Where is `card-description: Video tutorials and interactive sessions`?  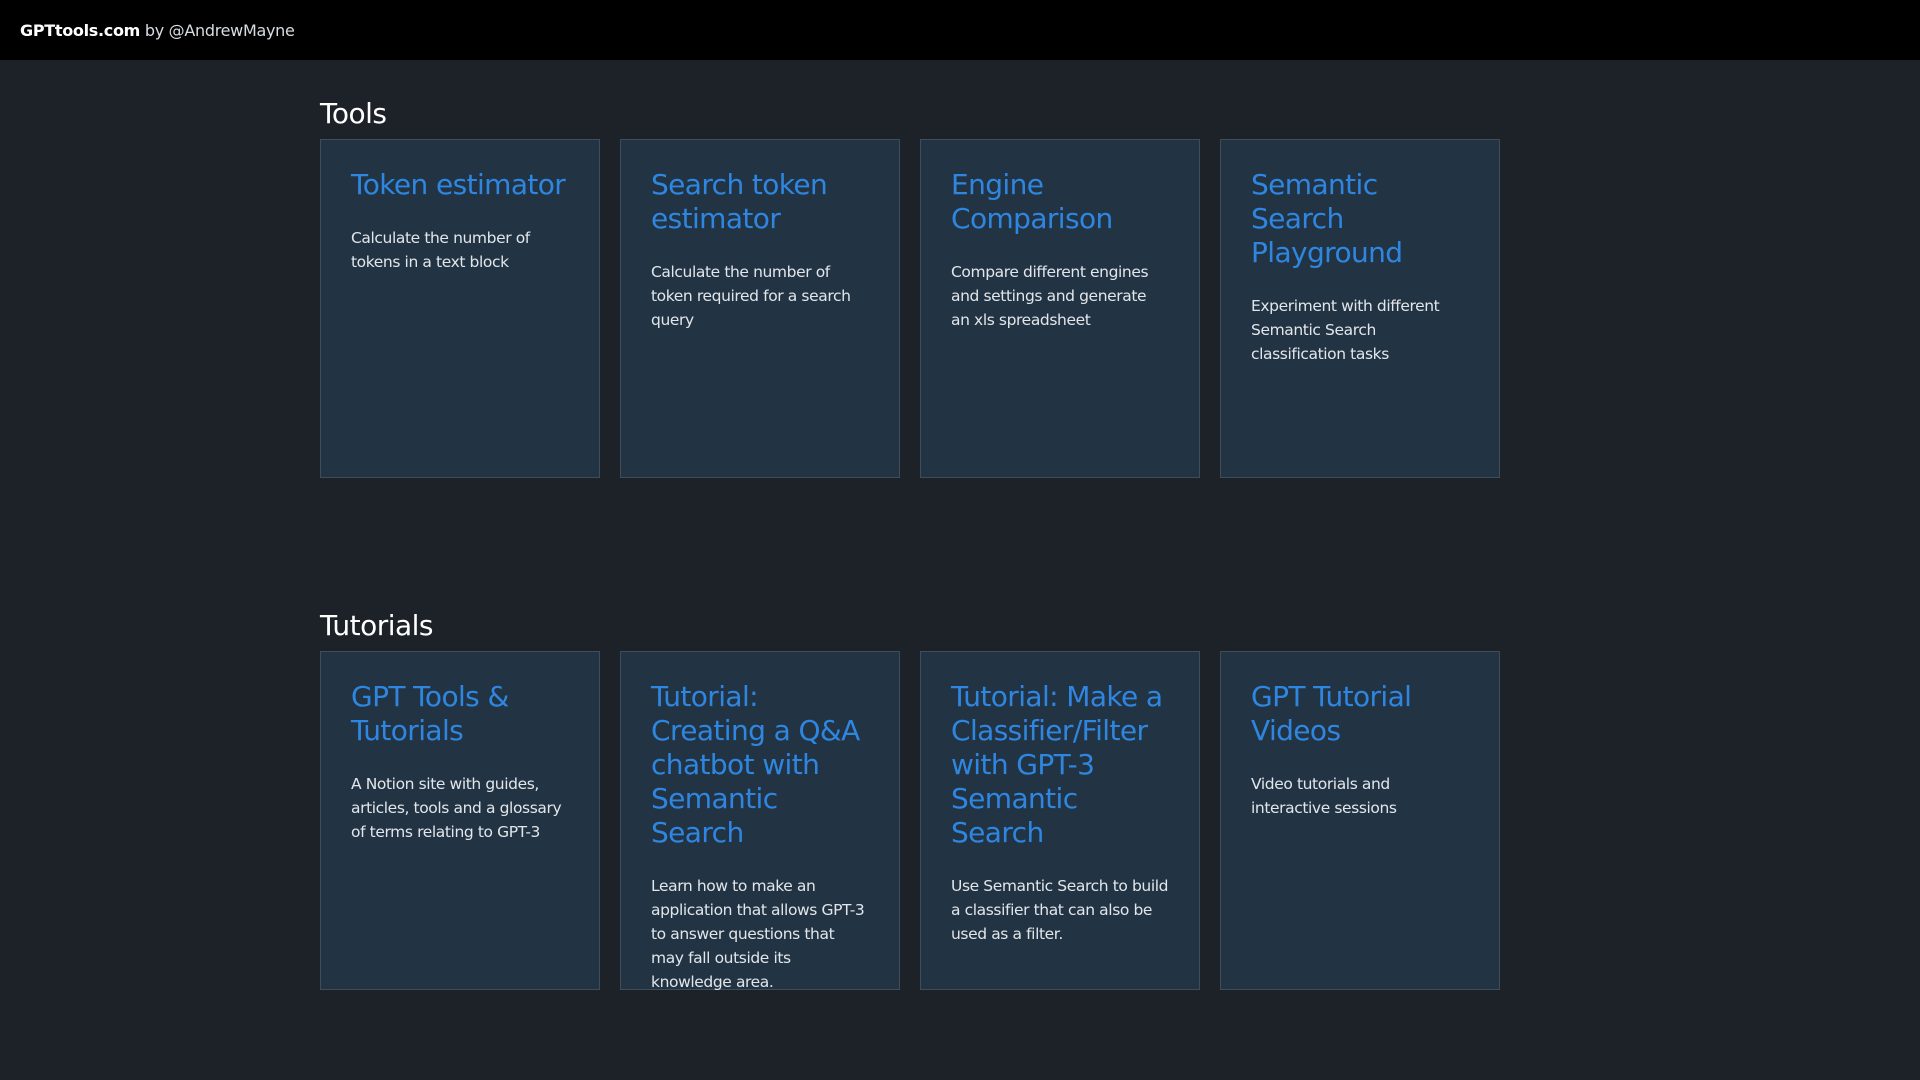 card-description: Video tutorials and interactive sessions is located at coordinates (1324, 796).